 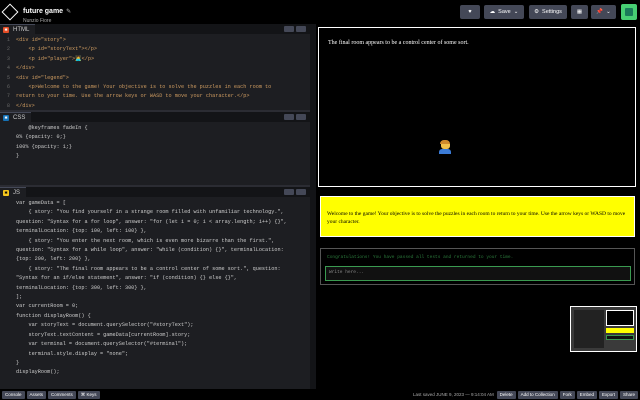 What do you see at coordinates (41, 40) in the screenshot?
I see `code-text: <div id="story">` at bounding box center [41, 40].